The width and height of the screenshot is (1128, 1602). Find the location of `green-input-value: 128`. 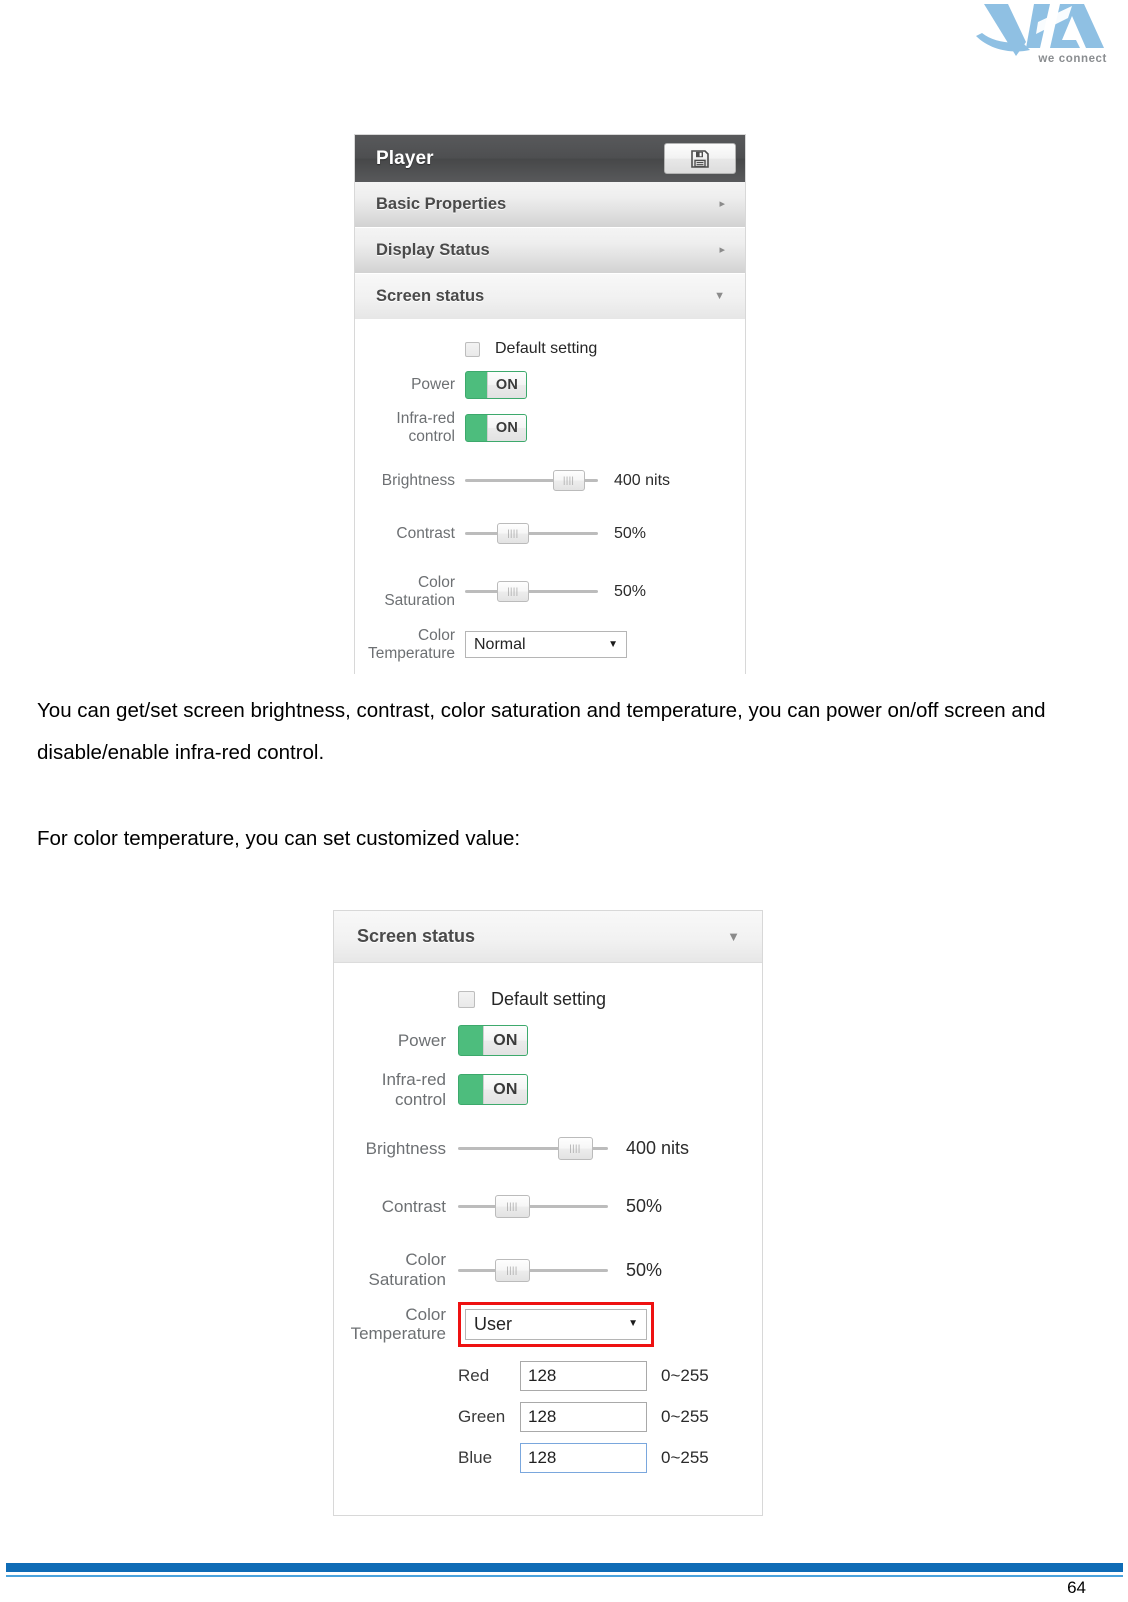

green-input-value: 128 is located at coordinates (542, 1416).